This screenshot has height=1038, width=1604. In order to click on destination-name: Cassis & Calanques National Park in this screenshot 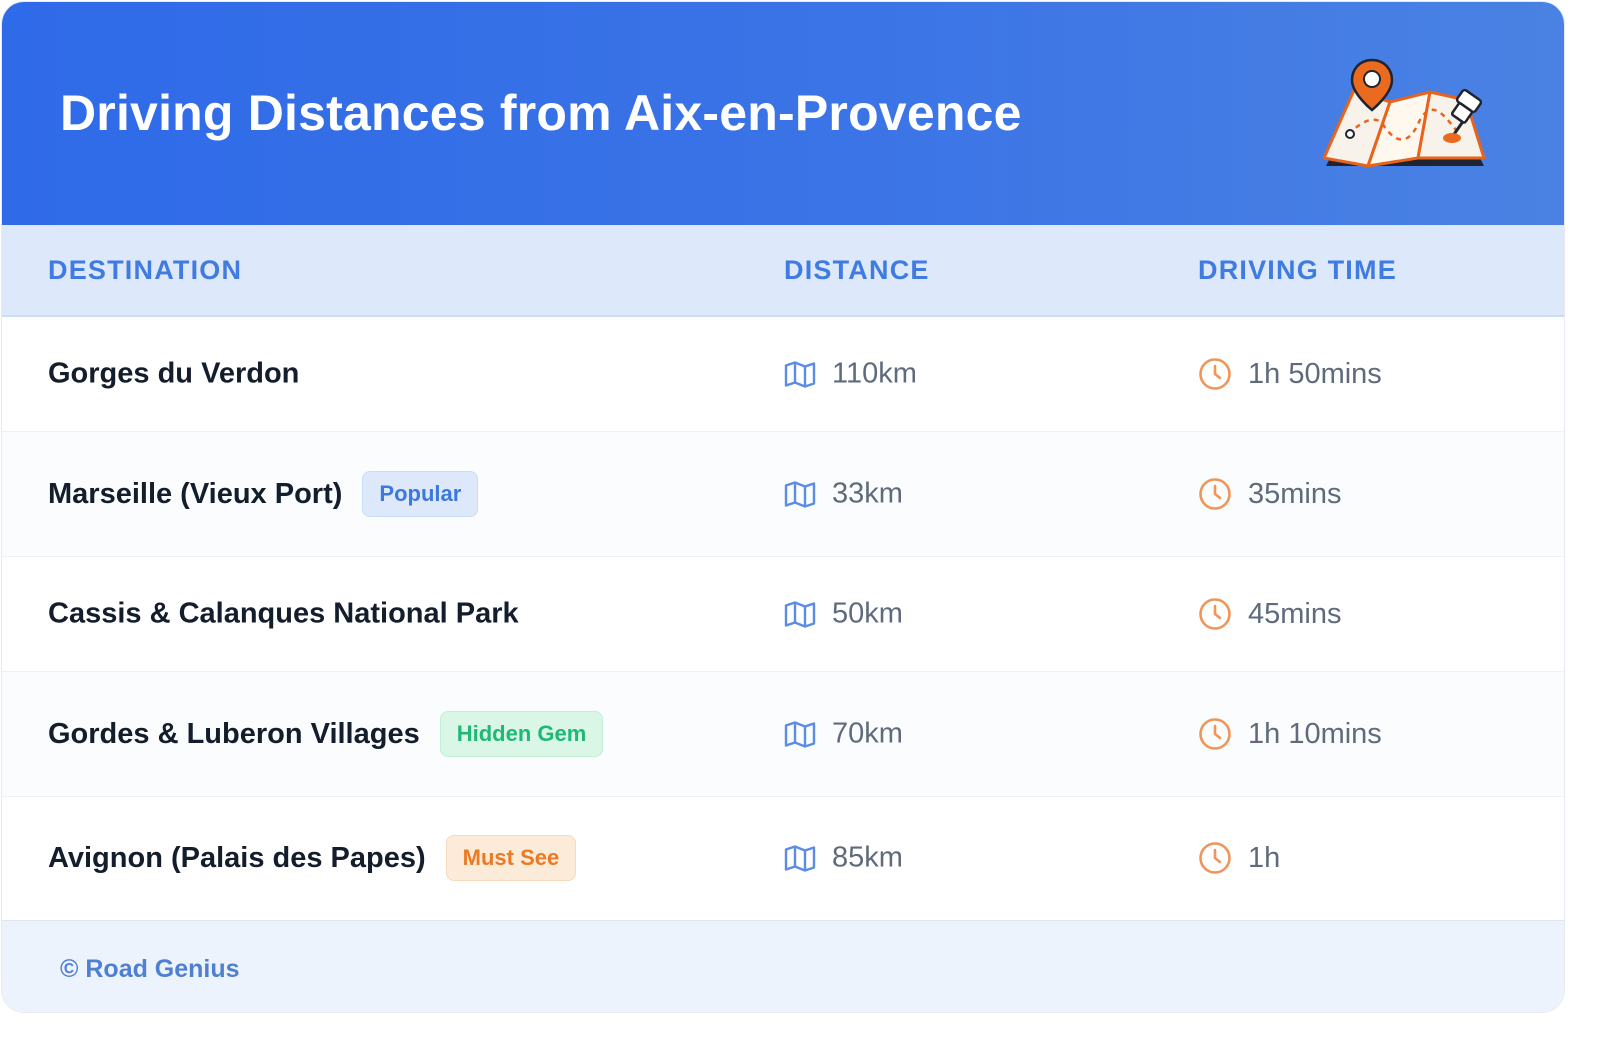, I will do `click(283, 613)`.